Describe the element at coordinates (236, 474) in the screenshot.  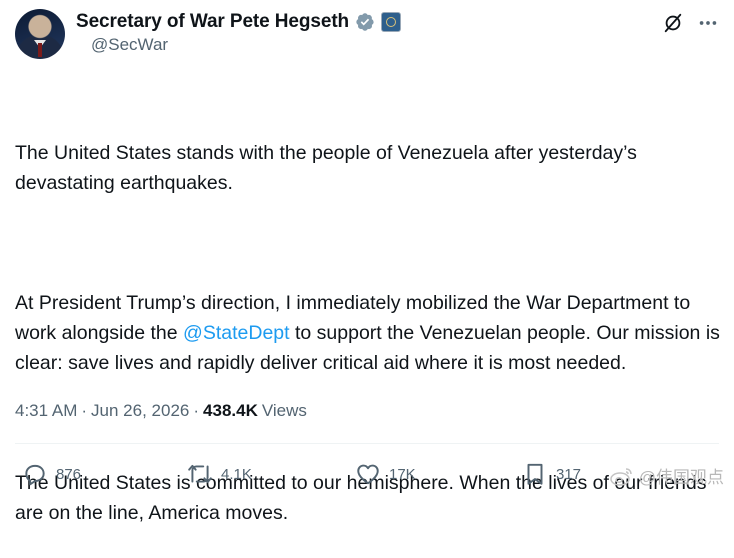
I see `repost-count: 4.1K` at that location.